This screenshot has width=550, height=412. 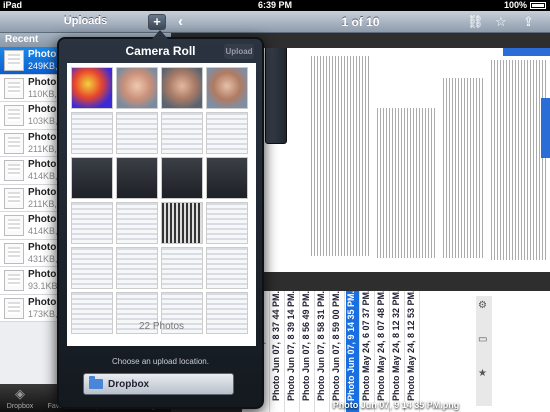 I want to click on file-strip-item: Photo Jun 07, 8 59 00 PM.png, so click(x=338, y=351).